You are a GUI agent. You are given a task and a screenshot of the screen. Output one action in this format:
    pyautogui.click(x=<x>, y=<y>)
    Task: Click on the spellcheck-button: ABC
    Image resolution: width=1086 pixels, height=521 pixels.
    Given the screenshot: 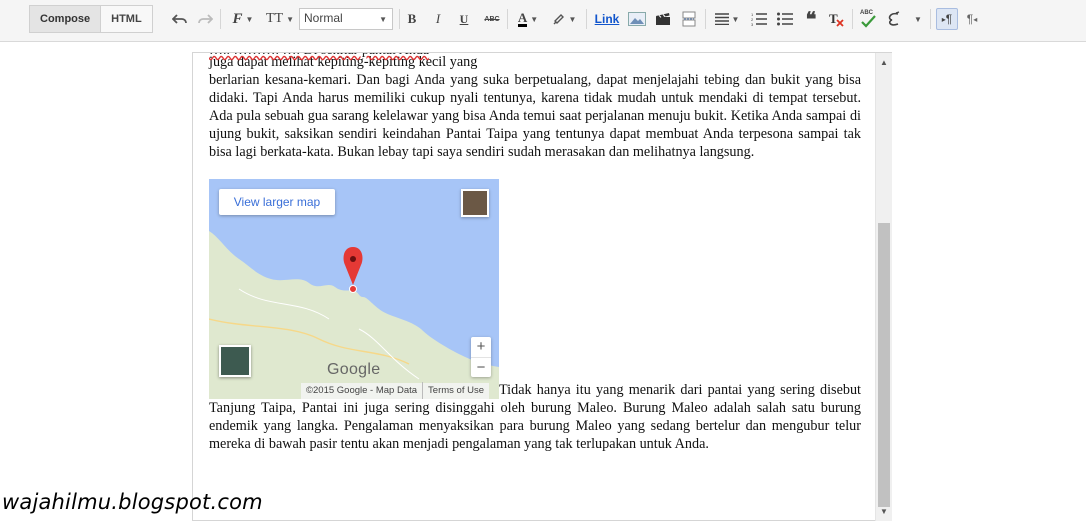 What is the action you would take?
    pyautogui.click(x=868, y=19)
    